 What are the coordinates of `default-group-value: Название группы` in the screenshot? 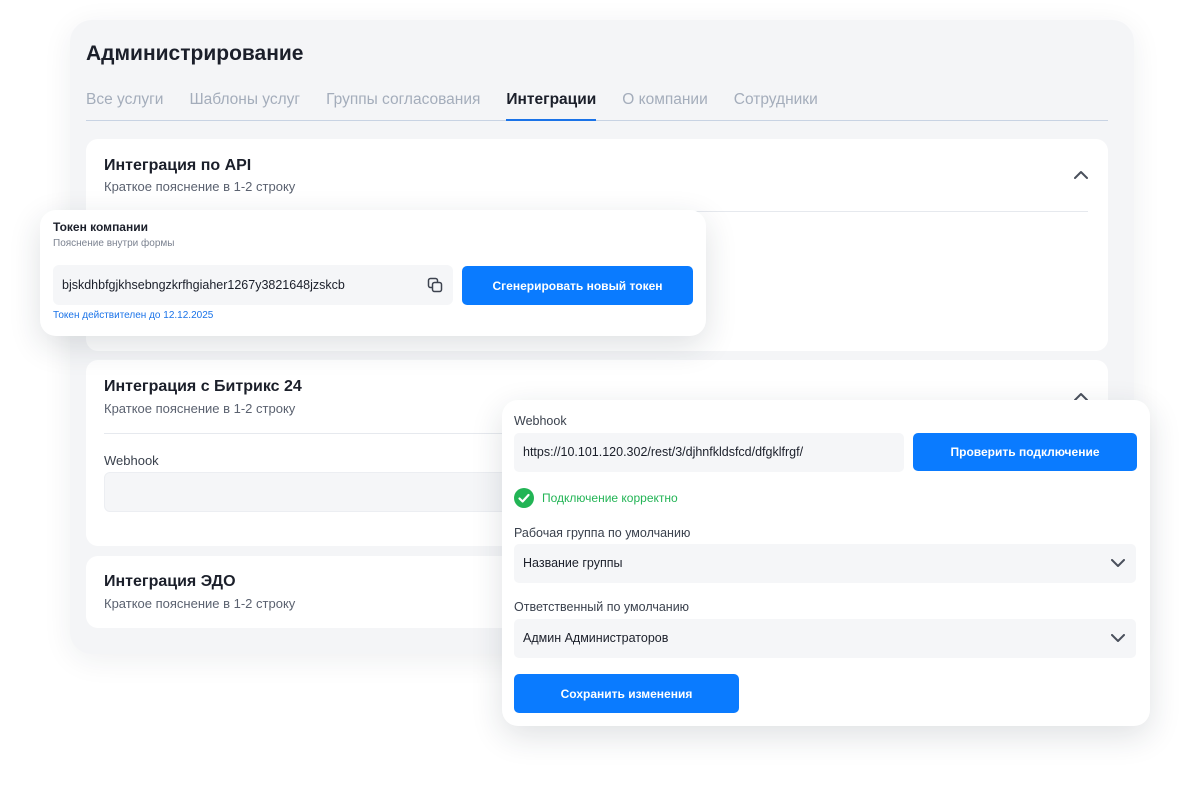 It's located at (573, 563).